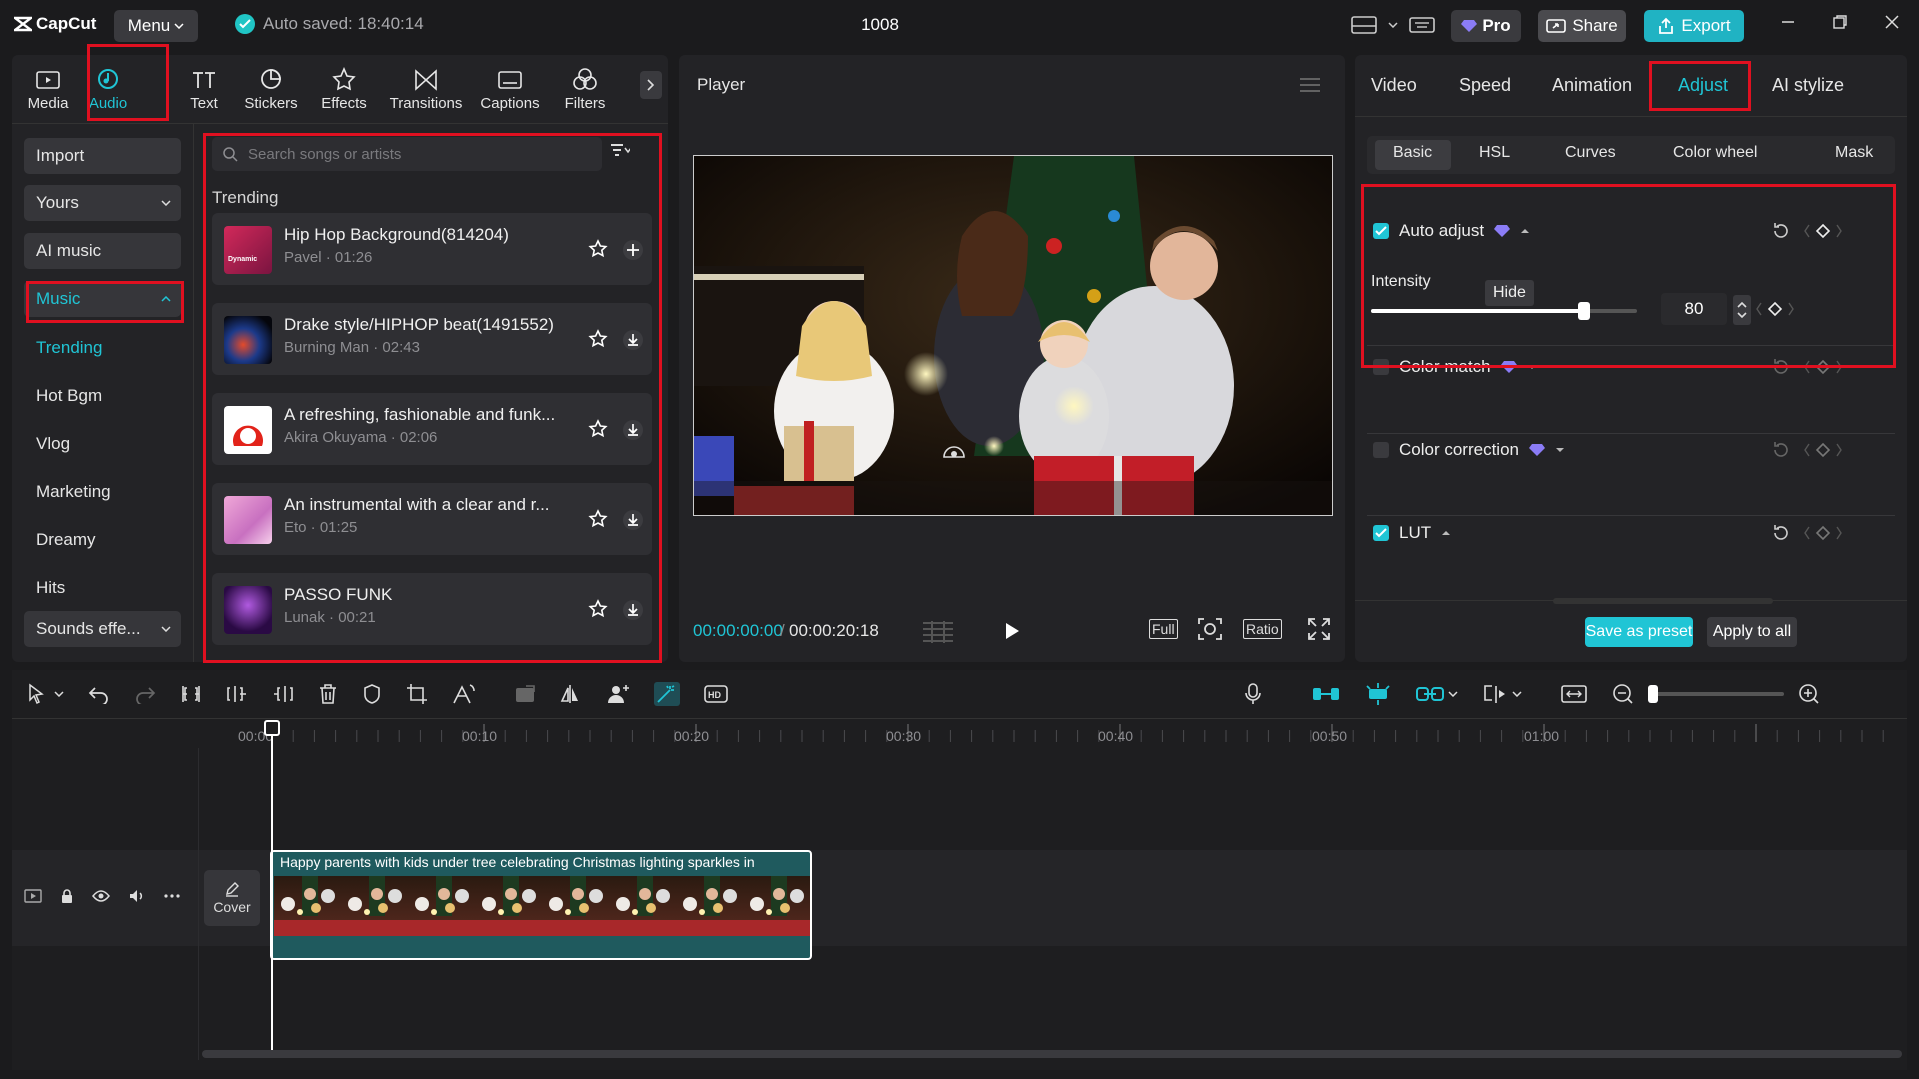 Image resolution: width=1919 pixels, height=1079 pixels. I want to click on tab-effects: Effects, so click(344, 89).